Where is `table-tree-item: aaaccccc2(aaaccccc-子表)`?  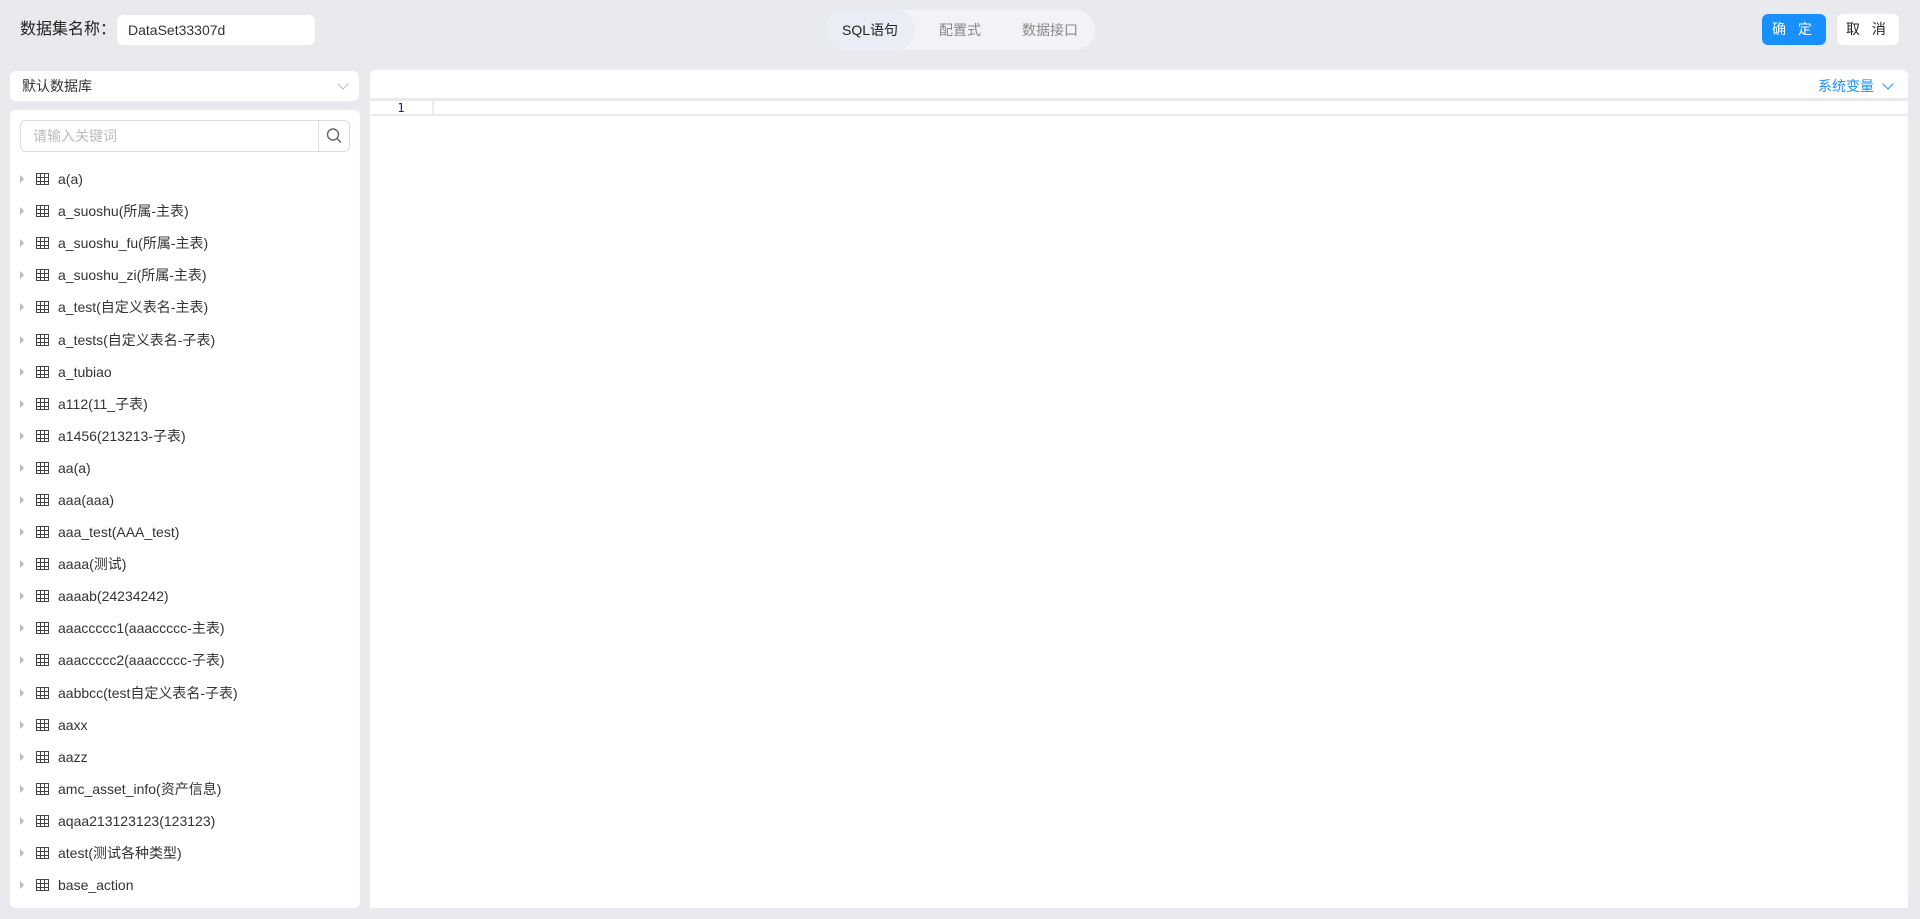
table-tree-item: aaaccccc2(aaaccccc-子表) is located at coordinates (185, 660).